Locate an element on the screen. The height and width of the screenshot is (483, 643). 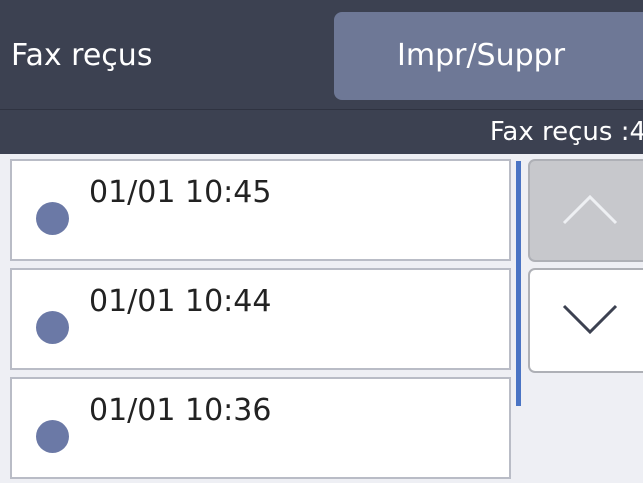
print-delete-button: Impr/Suppr is located at coordinates (488, 56).